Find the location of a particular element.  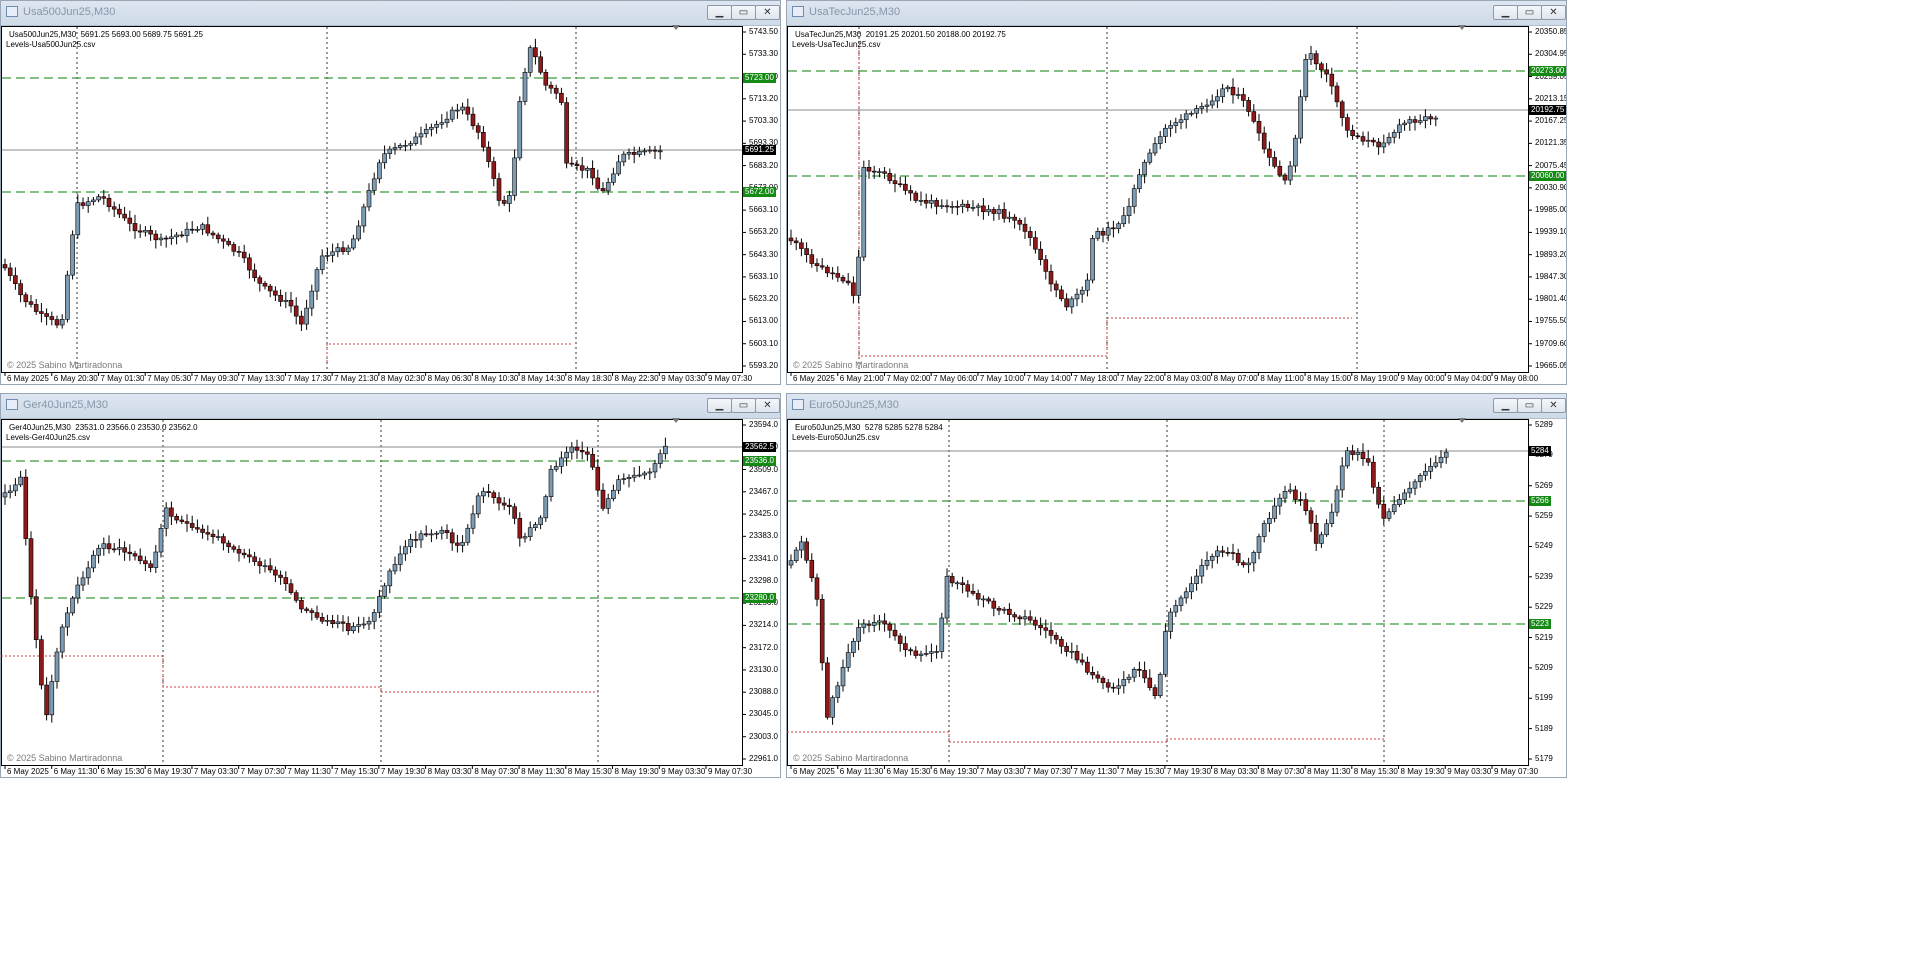

time-tick-label: 7 May 19:30 is located at coordinates (1188, 771).